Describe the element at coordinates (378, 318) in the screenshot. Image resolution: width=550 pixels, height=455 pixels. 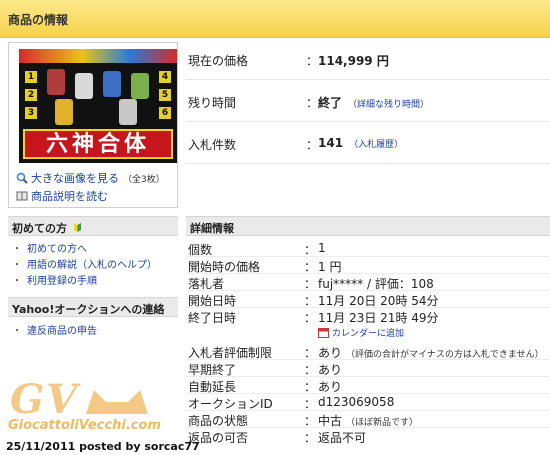
I see `detail-value: 11月 23日 21時 49分` at that location.